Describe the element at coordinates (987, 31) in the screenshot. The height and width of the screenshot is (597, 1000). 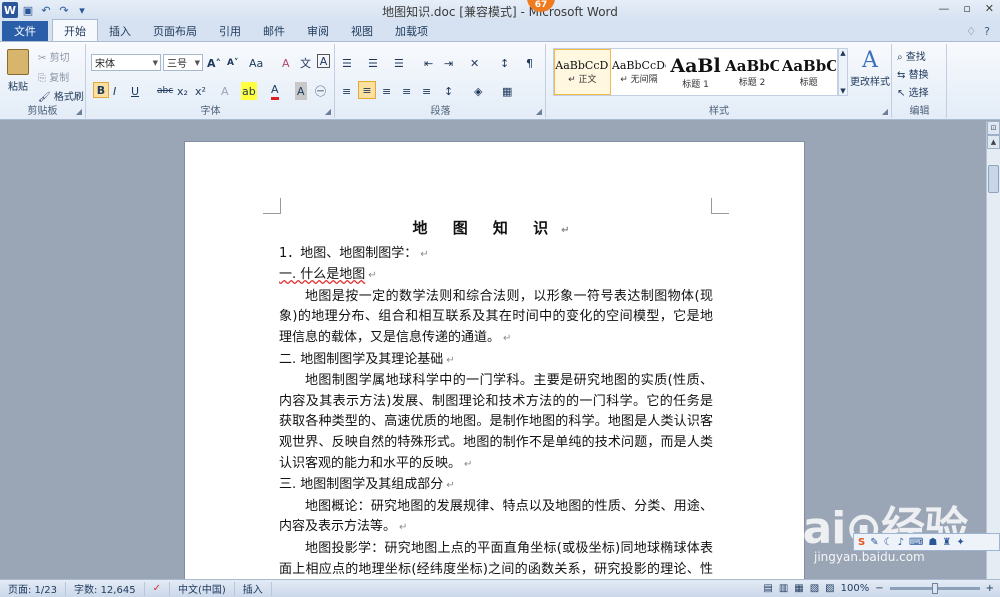
I see `help-icon: ?` at that location.